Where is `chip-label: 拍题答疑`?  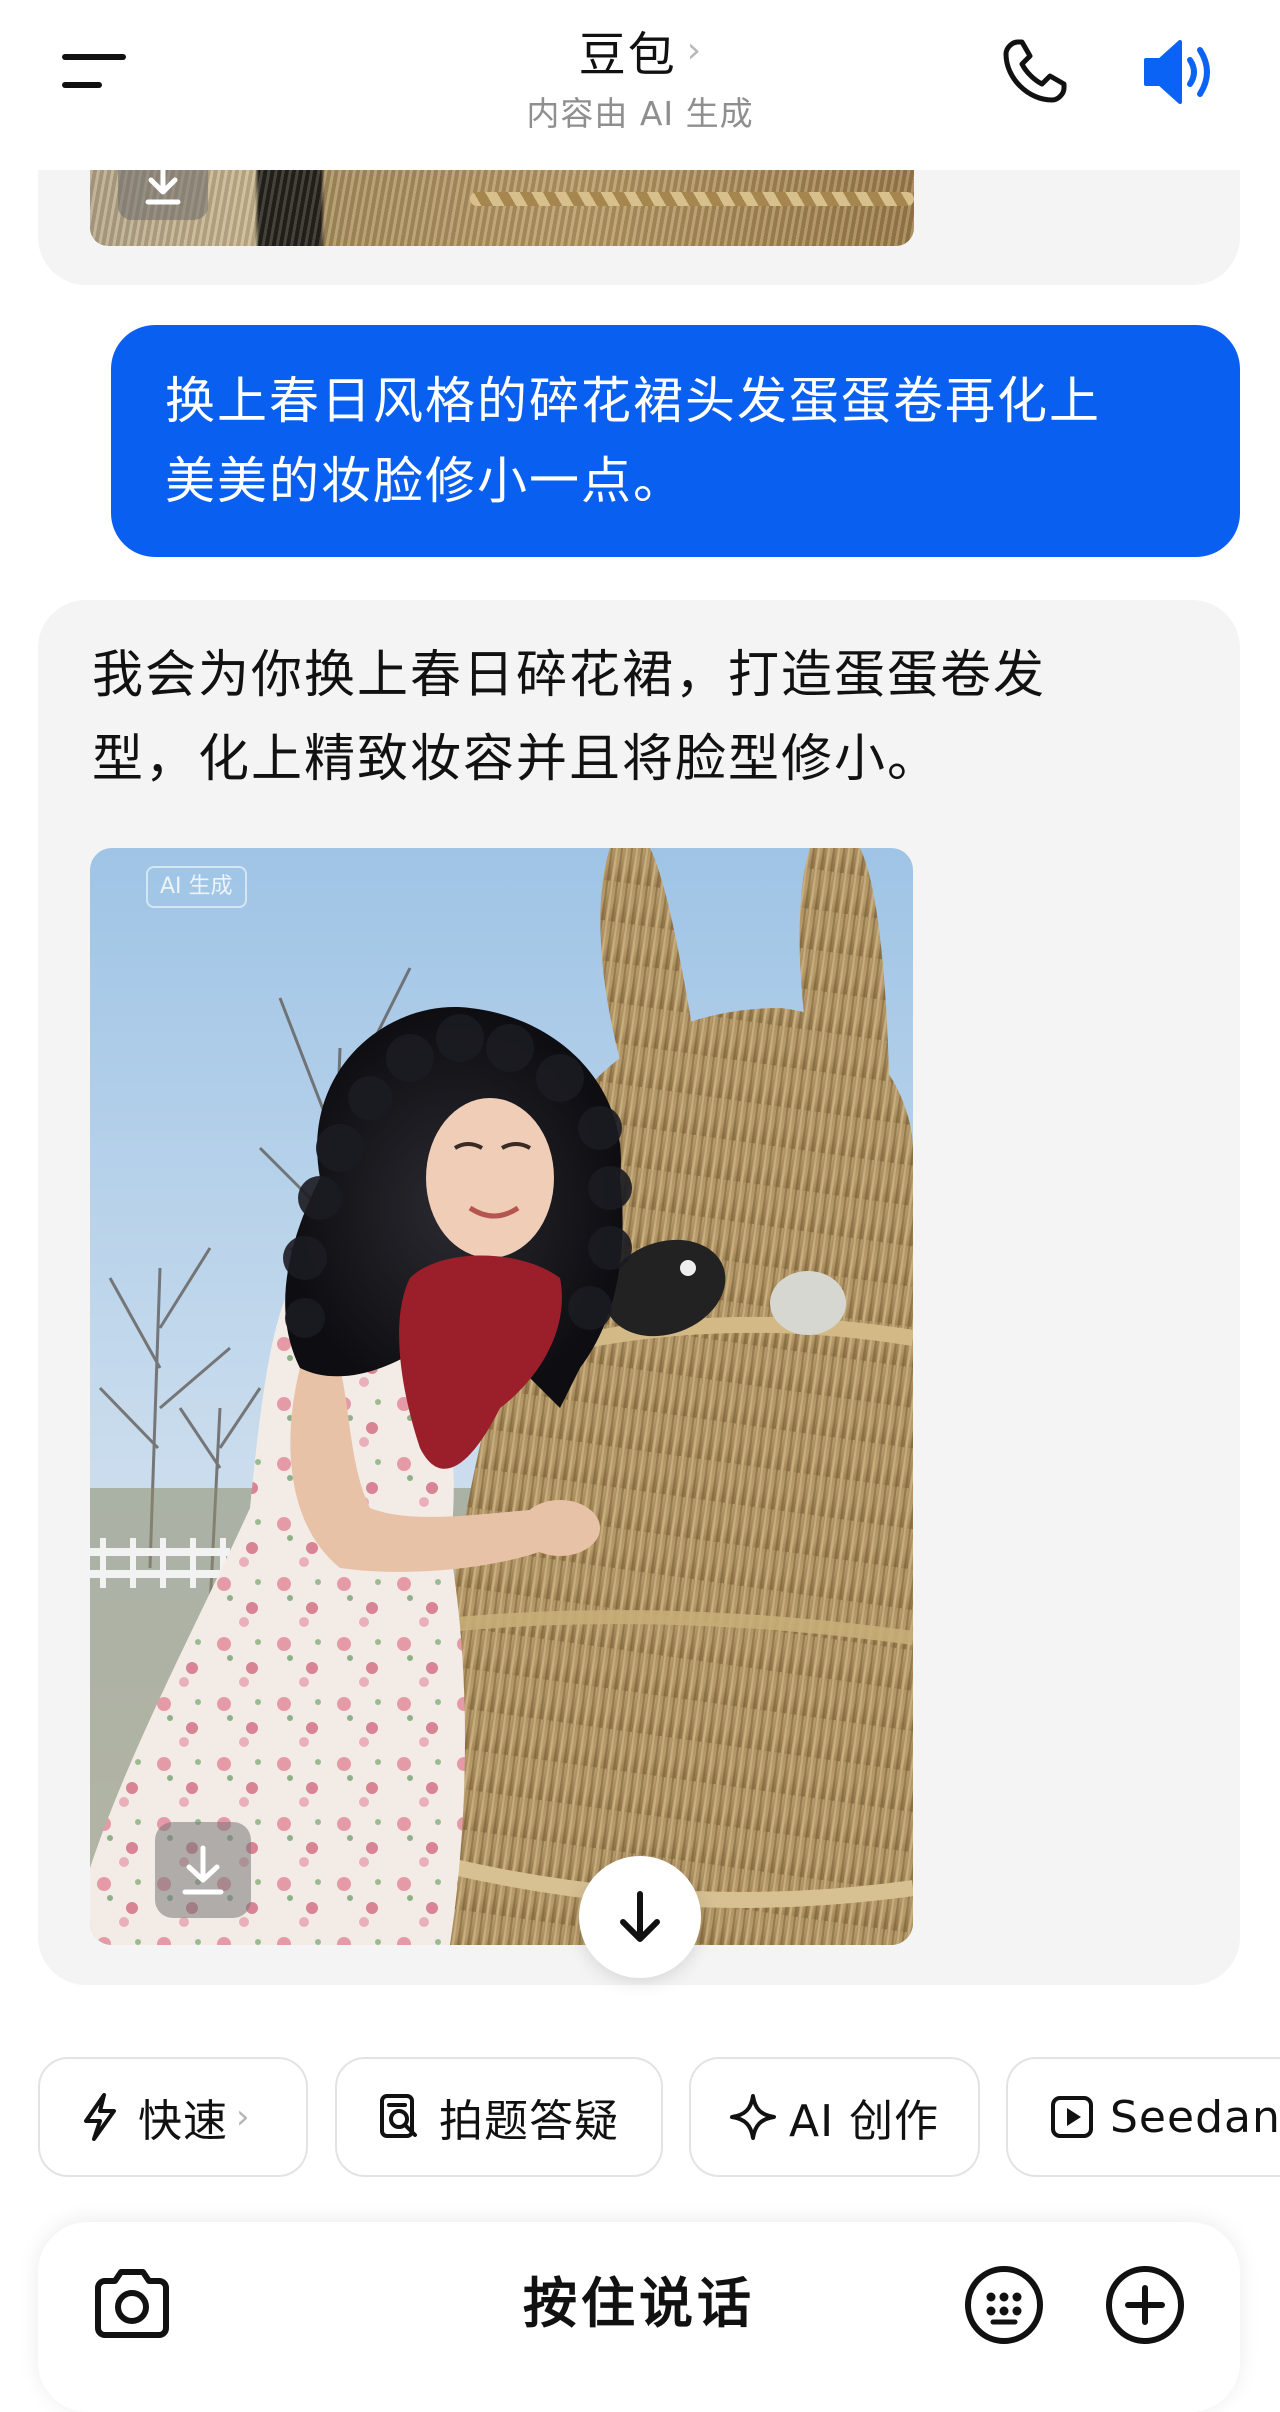
chip-label: 拍题答疑 is located at coordinates (529, 2121).